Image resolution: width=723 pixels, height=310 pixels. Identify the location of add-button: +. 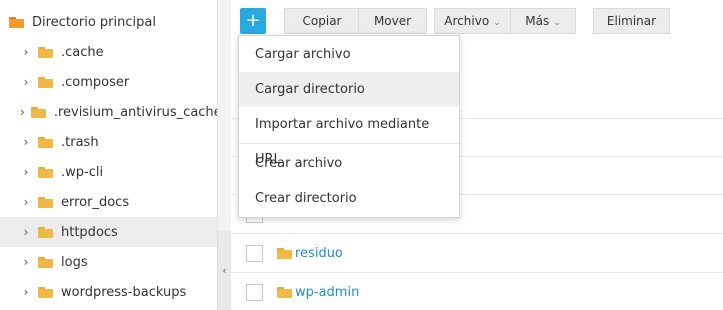
(253, 21).